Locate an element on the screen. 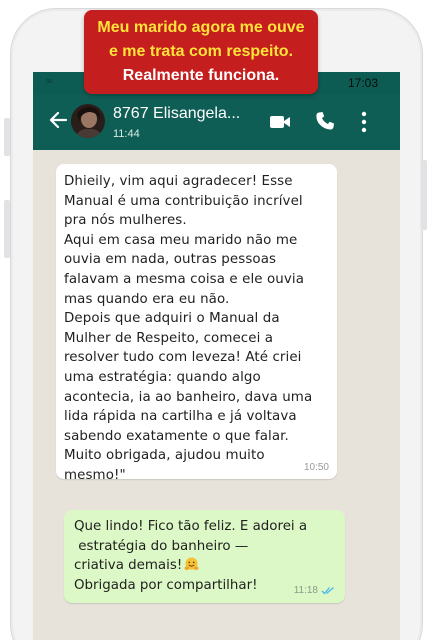 Image resolution: width=433 pixels, height=640 pixels. double-check-icon is located at coordinates (327, 591).